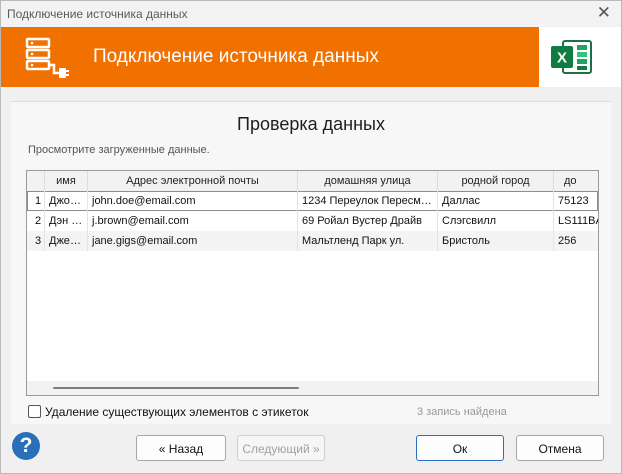  Describe the element at coordinates (47, 57) in the screenshot. I see `database-plug-icon` at that location.